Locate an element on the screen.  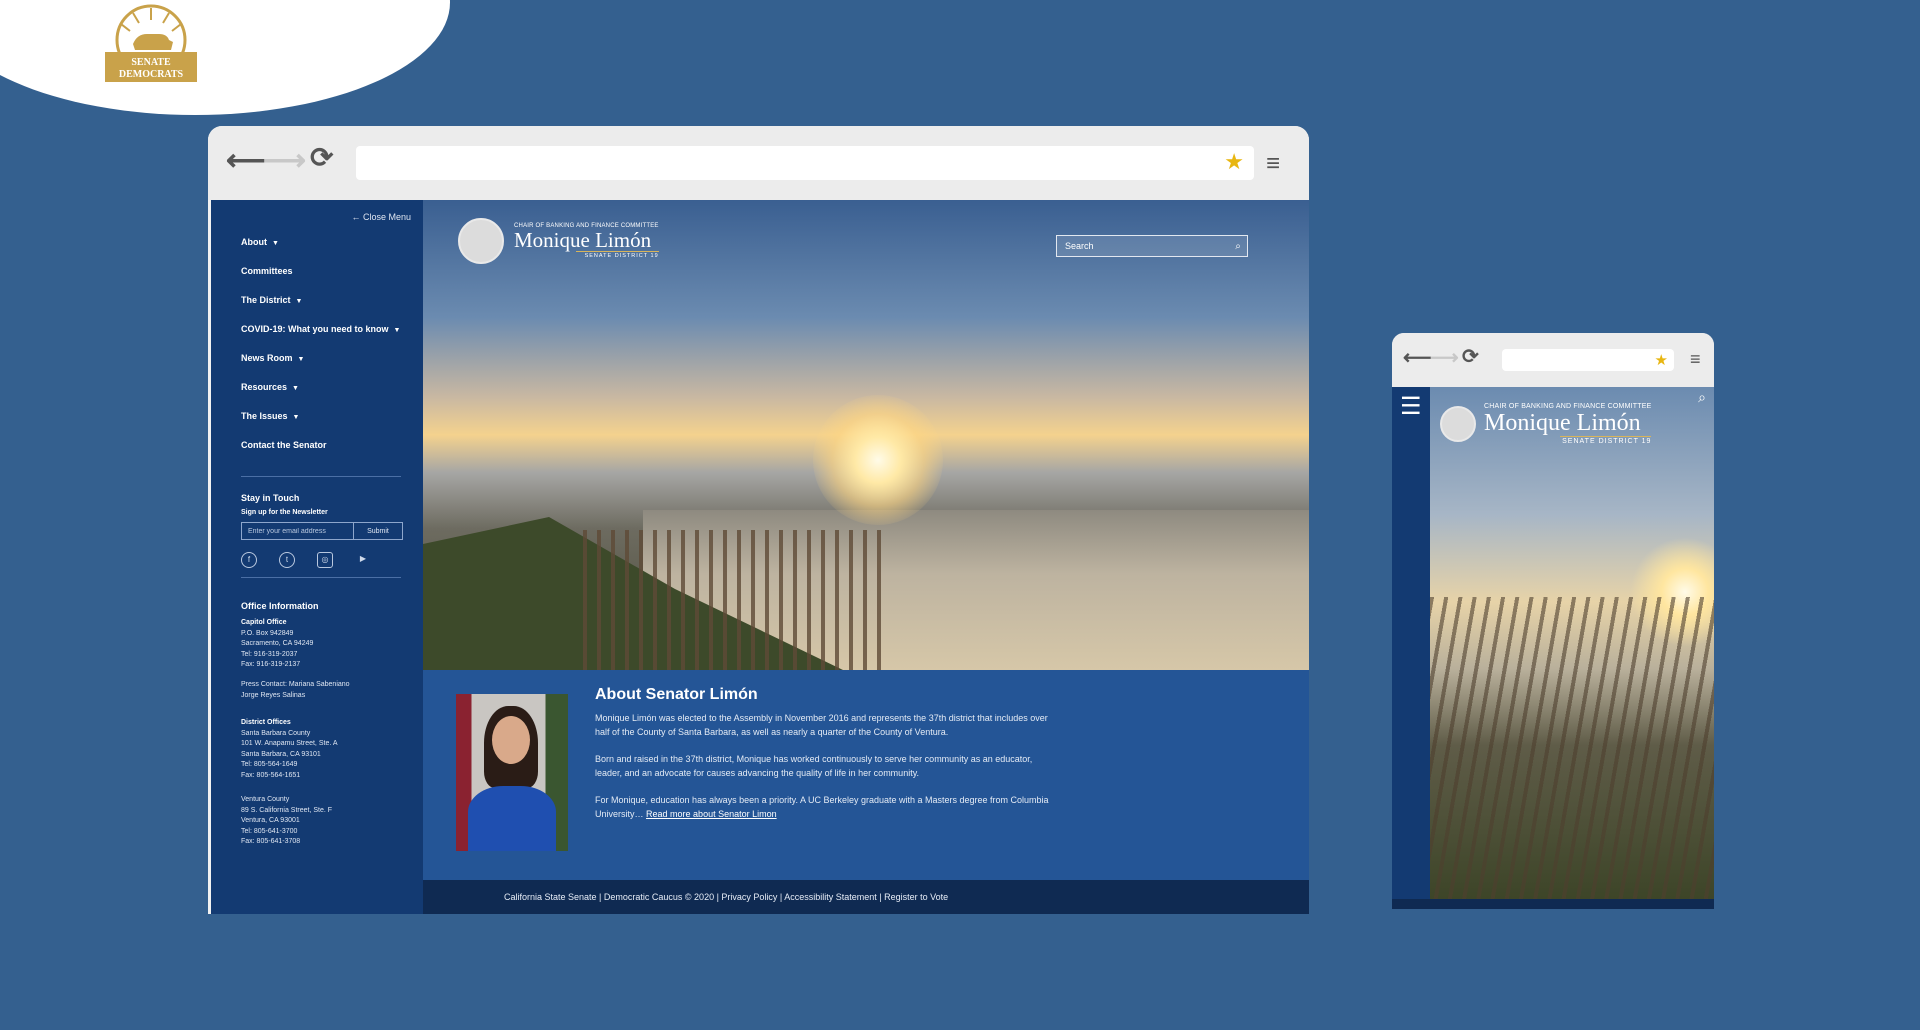
mobile-footer-strip is located at coordinates (1553, 904).